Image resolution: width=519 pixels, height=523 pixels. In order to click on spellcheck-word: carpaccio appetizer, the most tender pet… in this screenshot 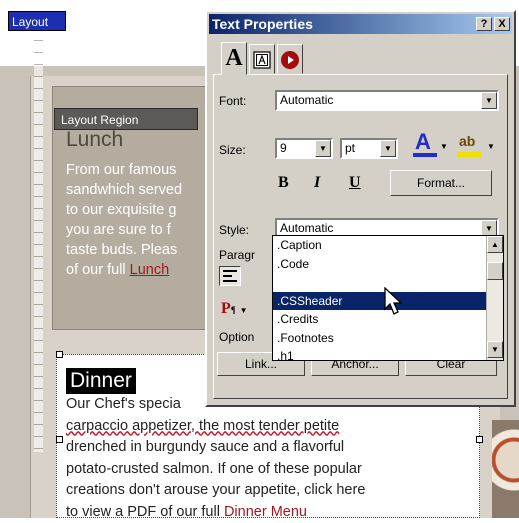, I will do `click(202, 426)`.